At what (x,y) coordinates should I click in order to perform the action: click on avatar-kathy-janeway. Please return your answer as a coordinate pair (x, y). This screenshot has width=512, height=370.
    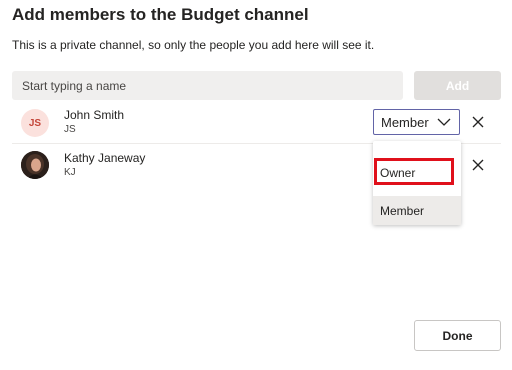
    Looking at the image, I should click on (35, 165).